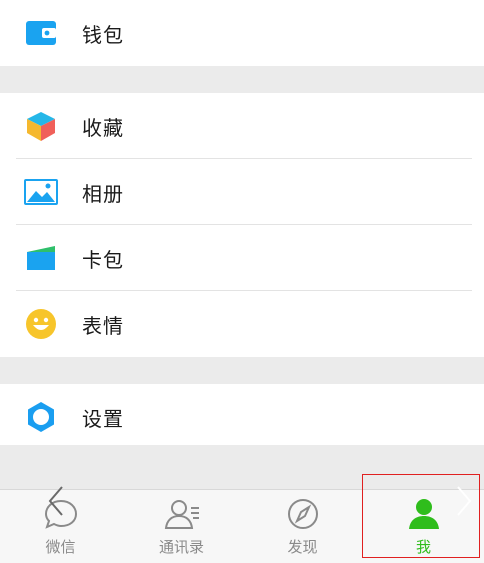 This screenshot has width=484, height=563. What do you see at coordinates (41, 324) in the screenshot?
I see `smiley-icon` at bounding box center [41, 324].